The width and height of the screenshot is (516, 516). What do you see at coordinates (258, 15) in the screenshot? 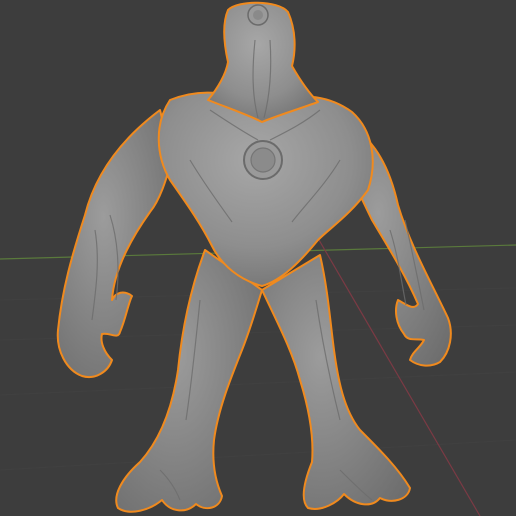
I see `forehead-disc` at bounding box center [258, 15].